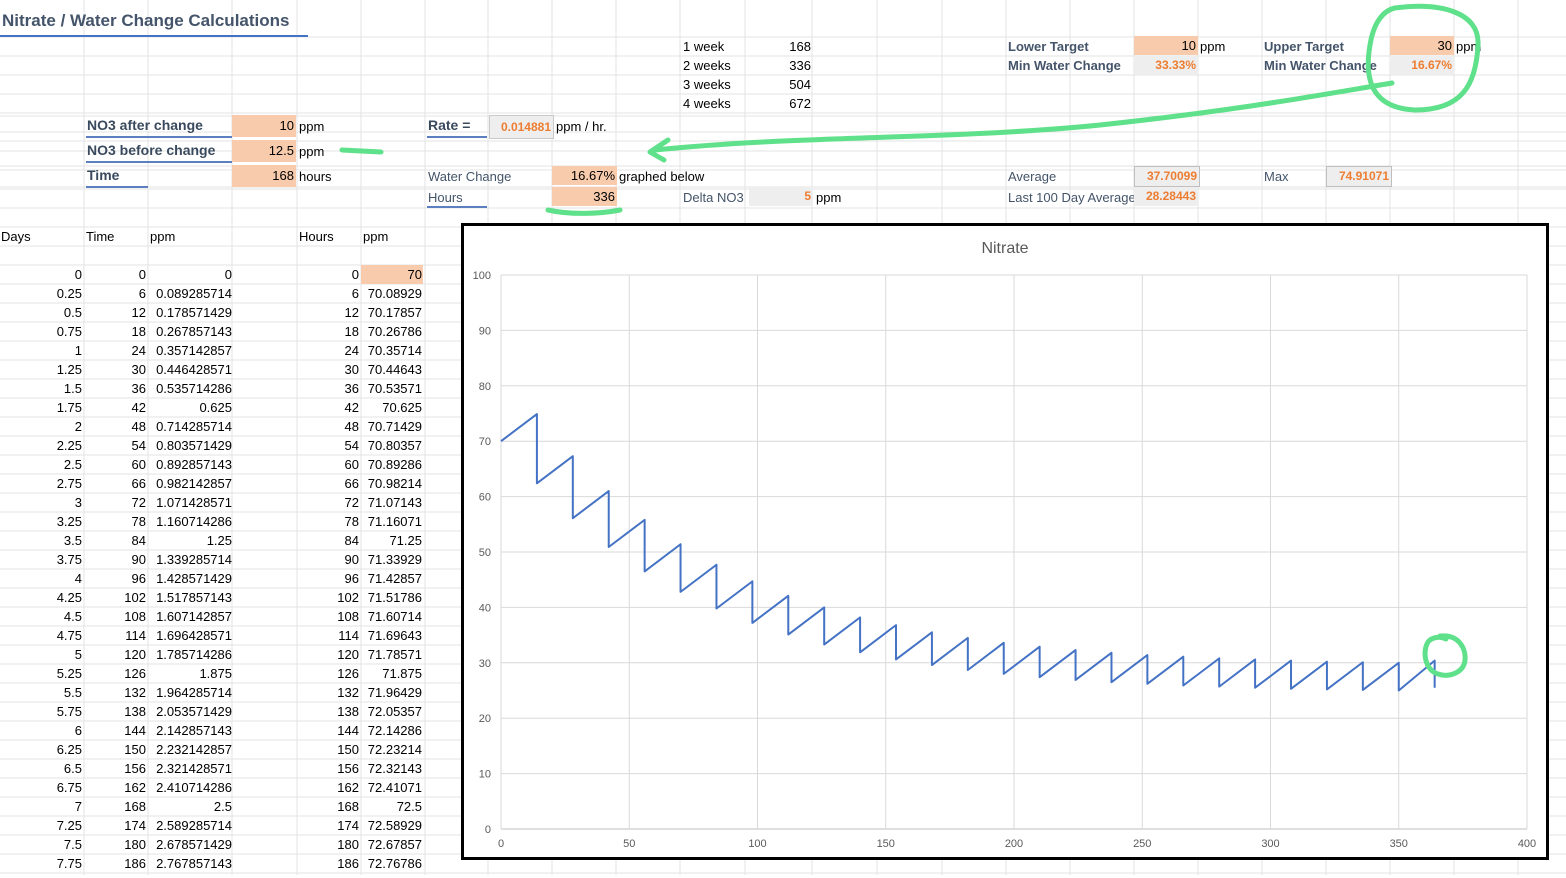 This screenshot has width=1566, height=878. I want to click on ppm2-cell: 71.78571, so click(392, 654).